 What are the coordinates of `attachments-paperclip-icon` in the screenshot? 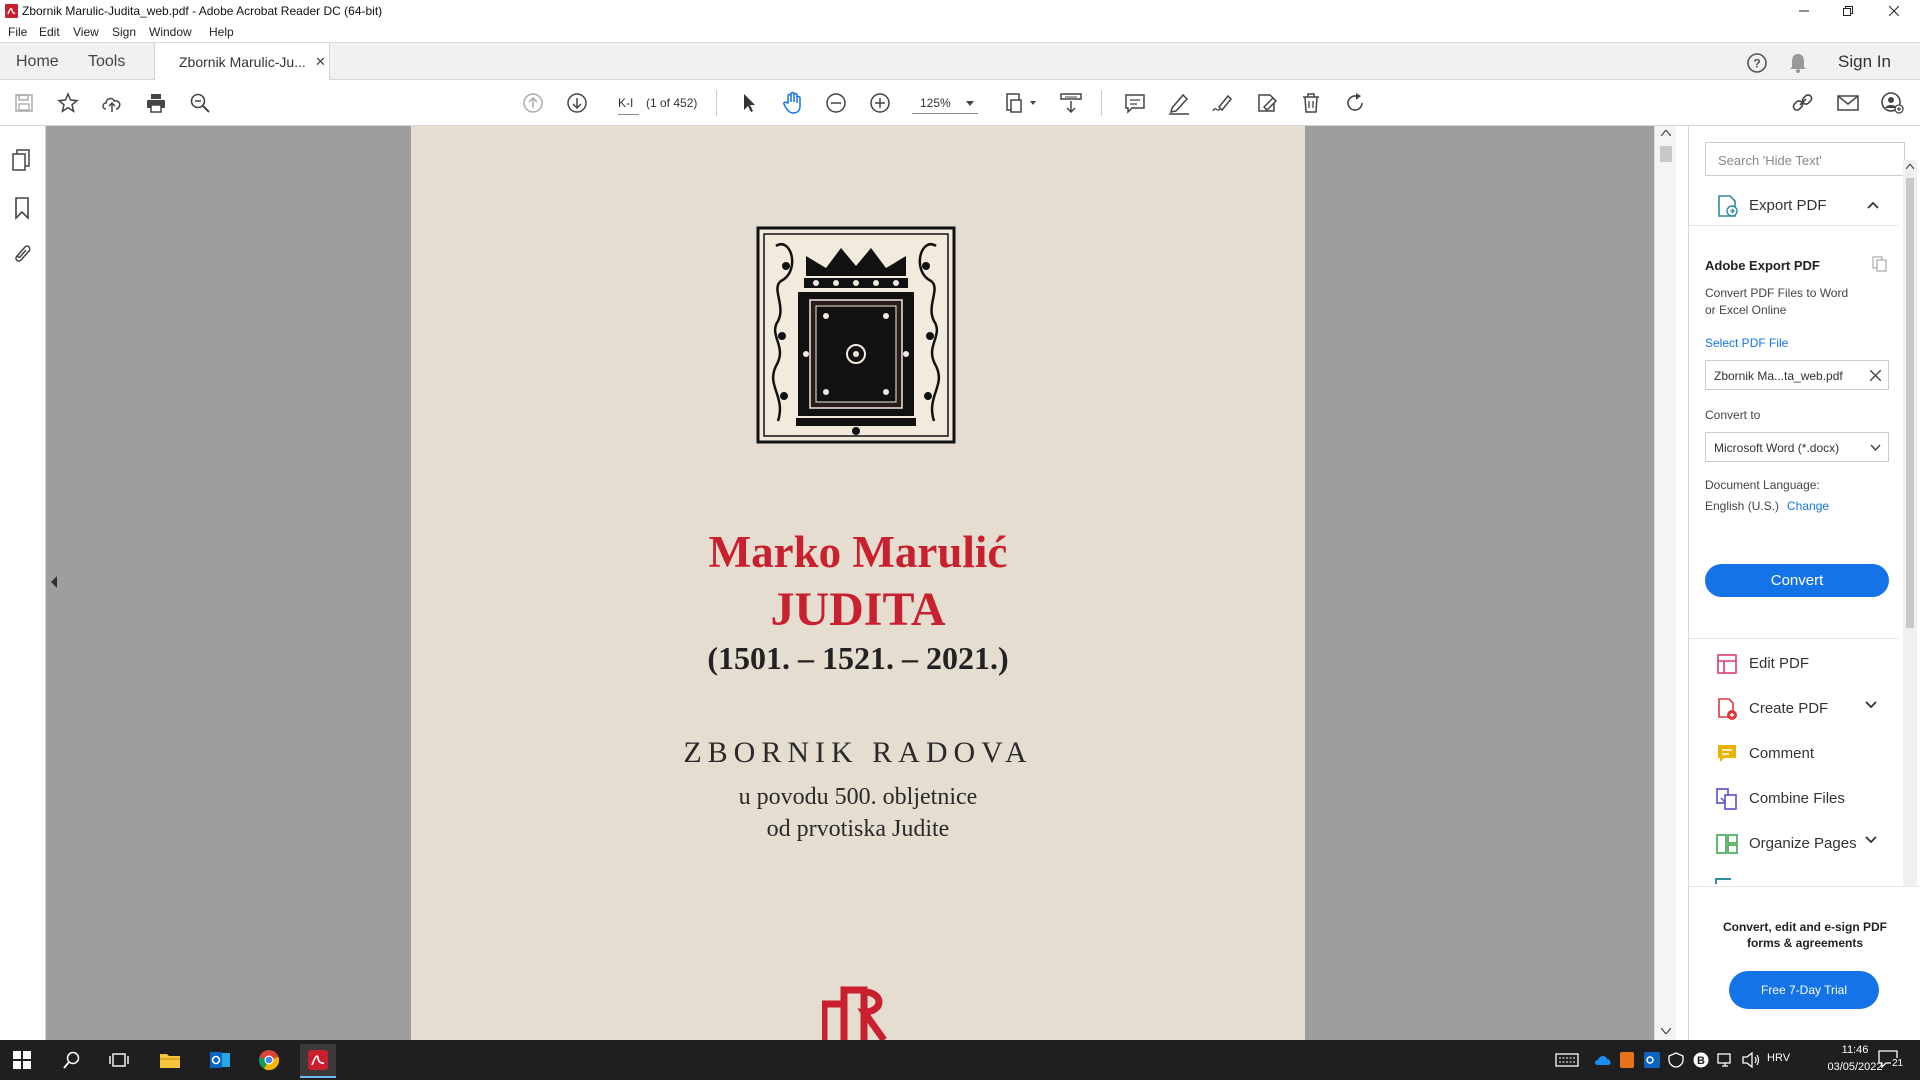 It's located at (22, 253).